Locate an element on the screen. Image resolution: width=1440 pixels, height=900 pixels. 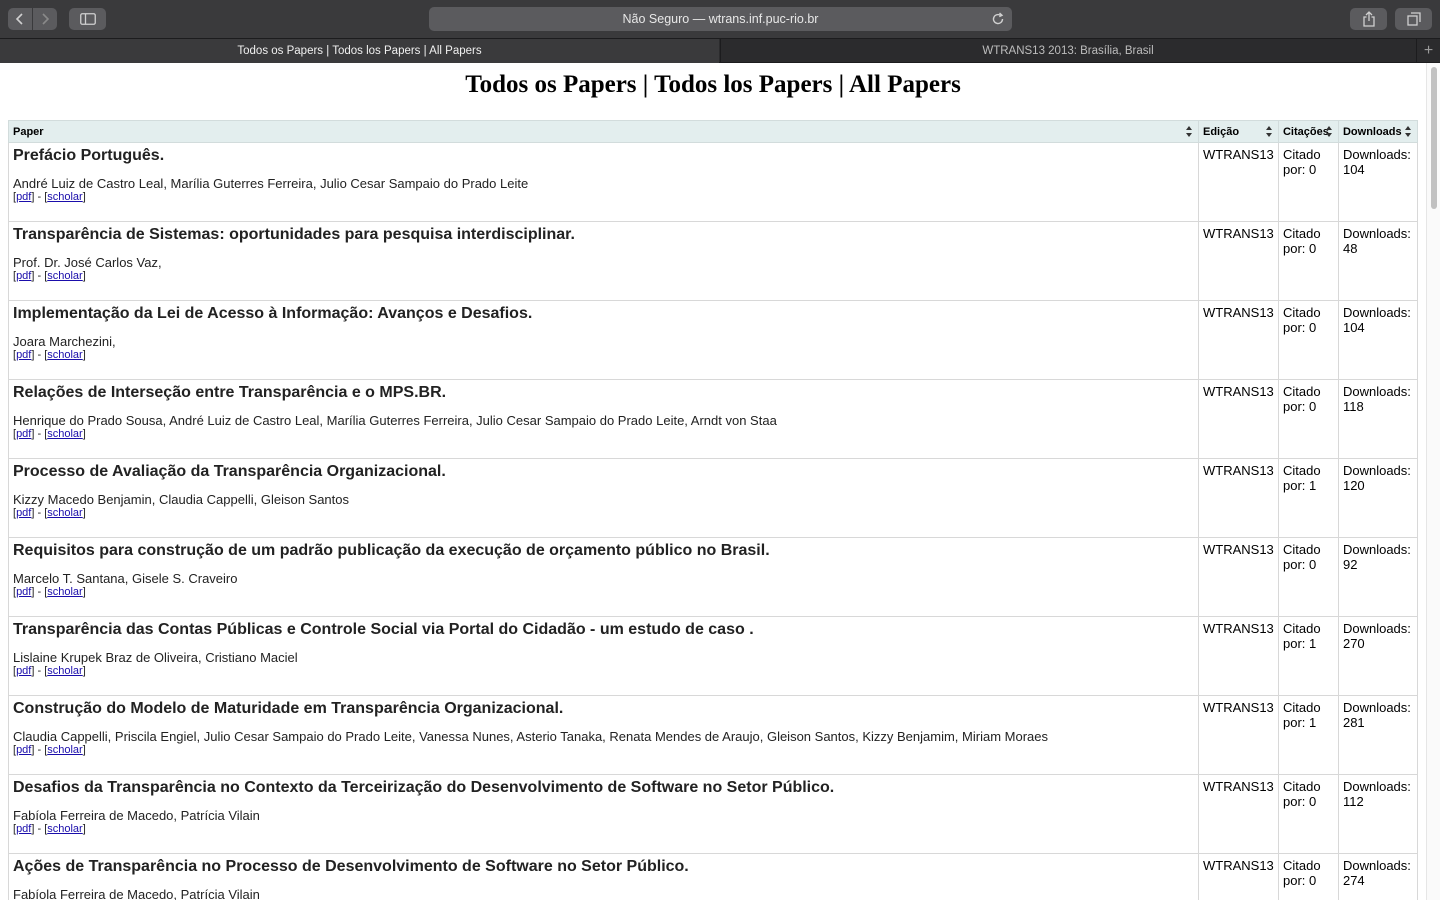
downloads-cell: Downloads: 120 is located at coordinates (1378, 498).